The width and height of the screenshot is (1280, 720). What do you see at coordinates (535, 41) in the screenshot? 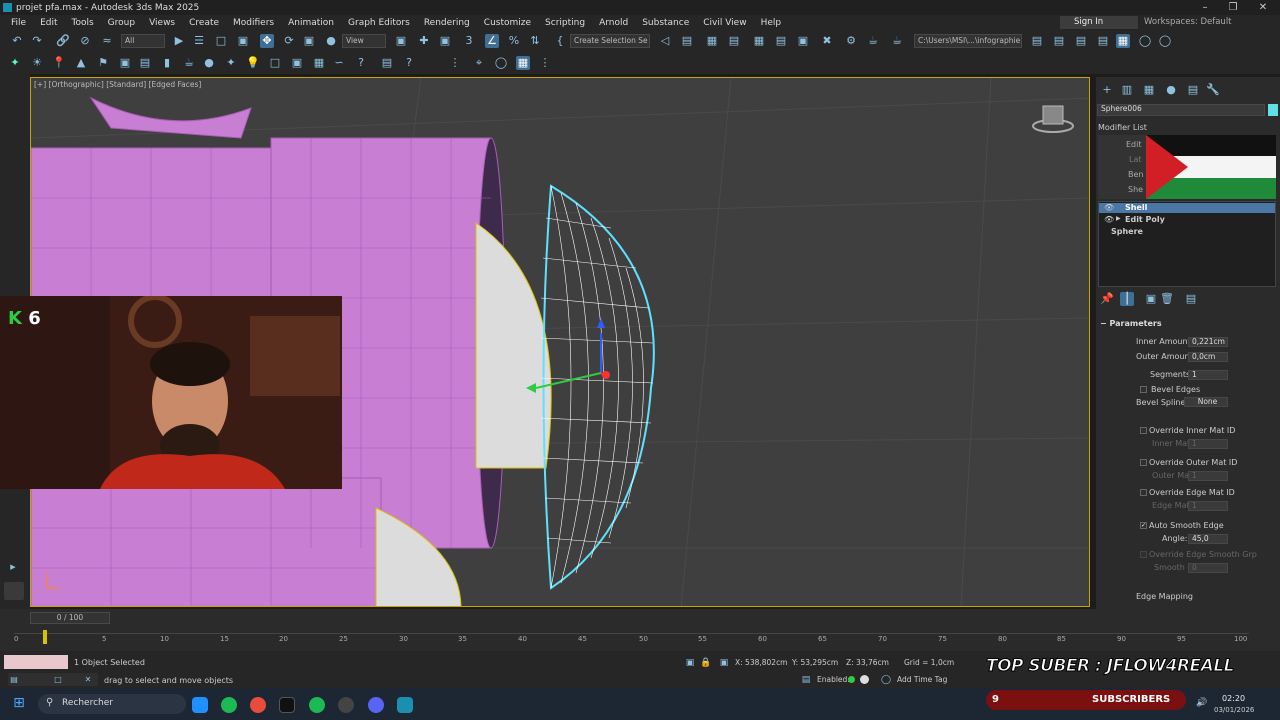
I see `spinner-snap-icon: ⇅` at bounding box center [535, 41].